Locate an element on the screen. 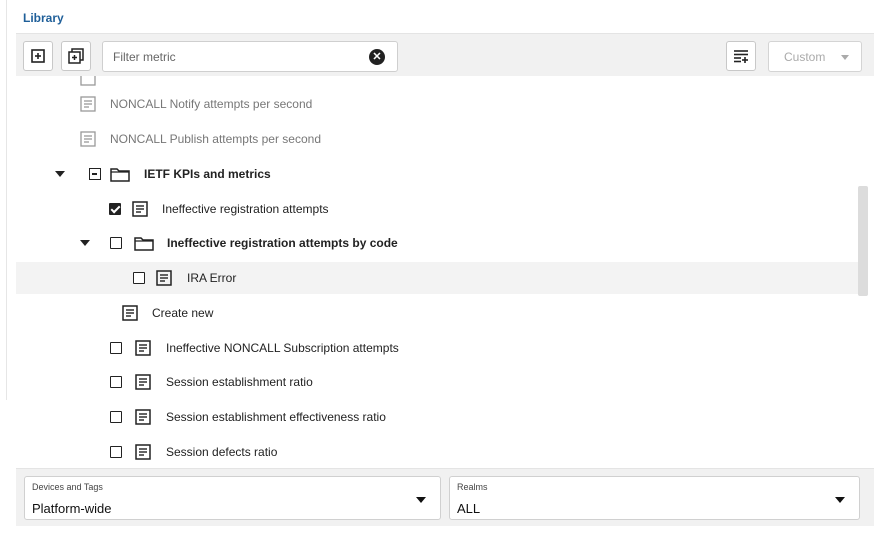 This screenshot has width=874, height=538. tree-item-label: Session defects ratio is located at coordinates (222, 452).